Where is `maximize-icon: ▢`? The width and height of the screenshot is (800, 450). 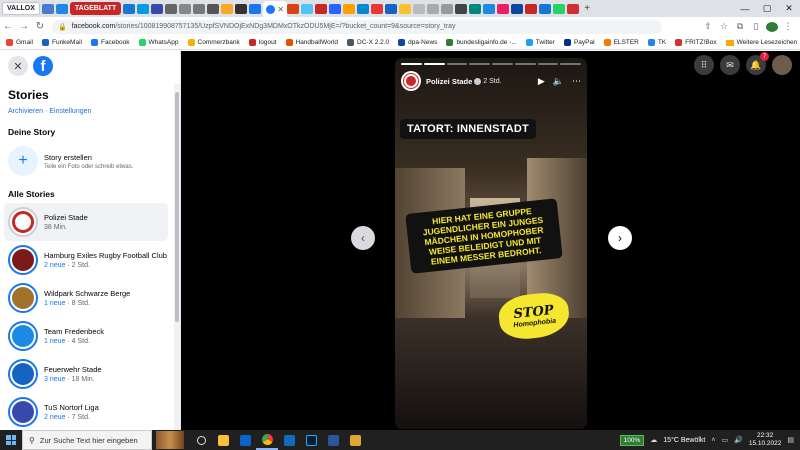
maximize-icon: ▢ is located at coordinates (767, 8).